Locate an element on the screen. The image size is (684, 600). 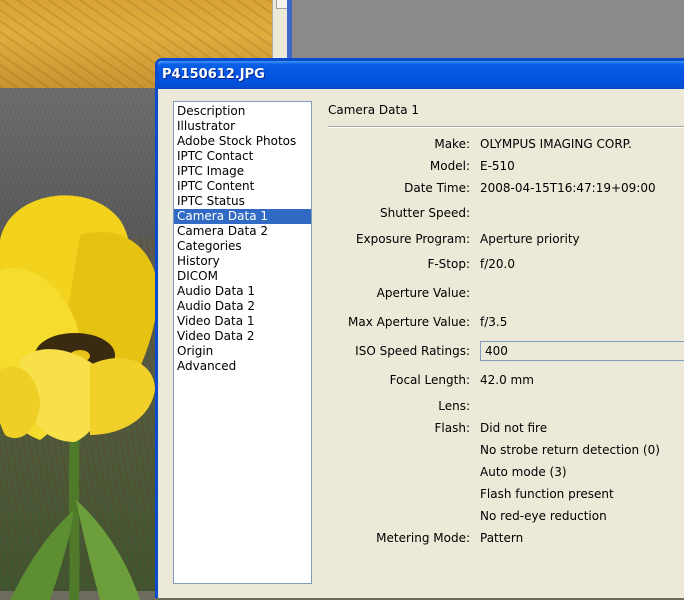
flash-value-2: Auto mode (3) is located at coordinates (523, 472).